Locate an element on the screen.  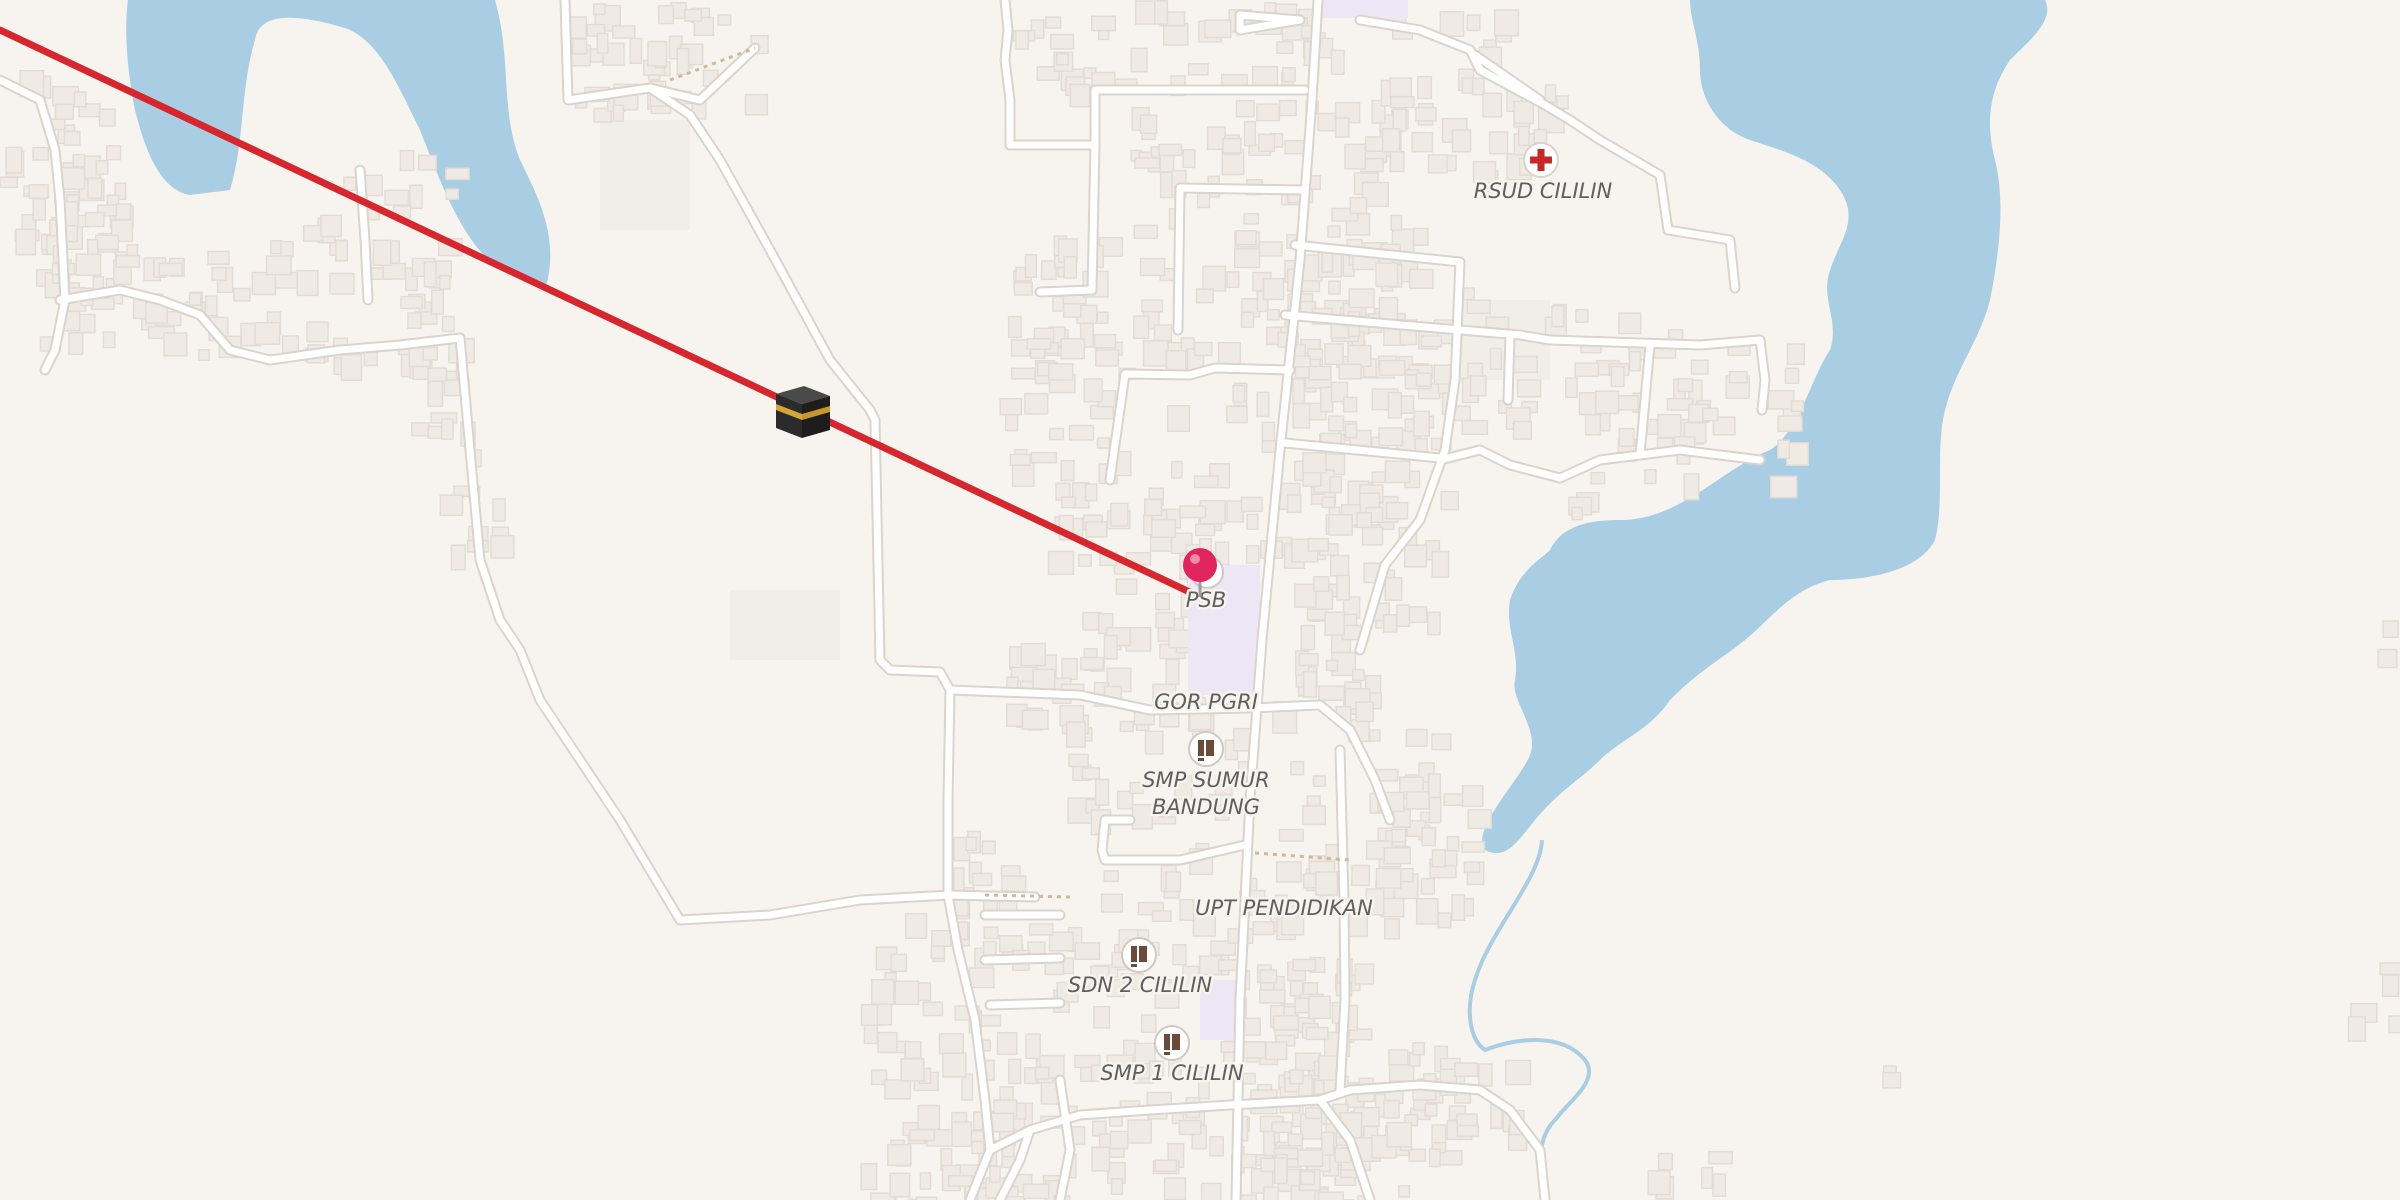
kaaba-icon is located at coordinates (803, 412).